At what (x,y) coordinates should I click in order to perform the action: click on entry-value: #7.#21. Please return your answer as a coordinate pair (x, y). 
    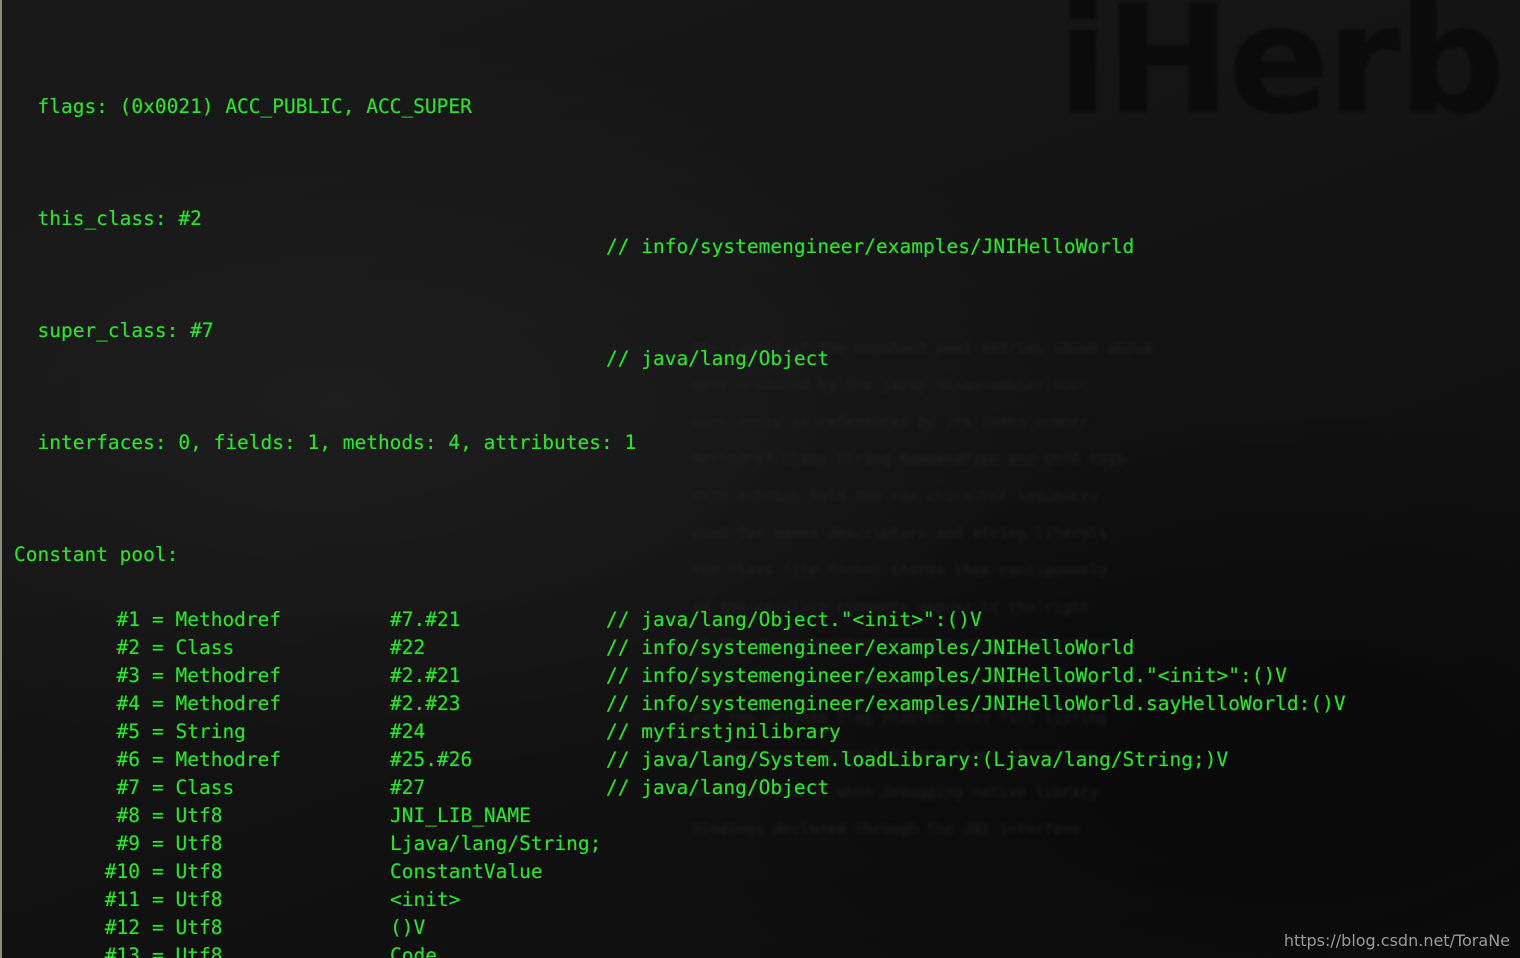
    Looking at the image, I should click on (425, 619).